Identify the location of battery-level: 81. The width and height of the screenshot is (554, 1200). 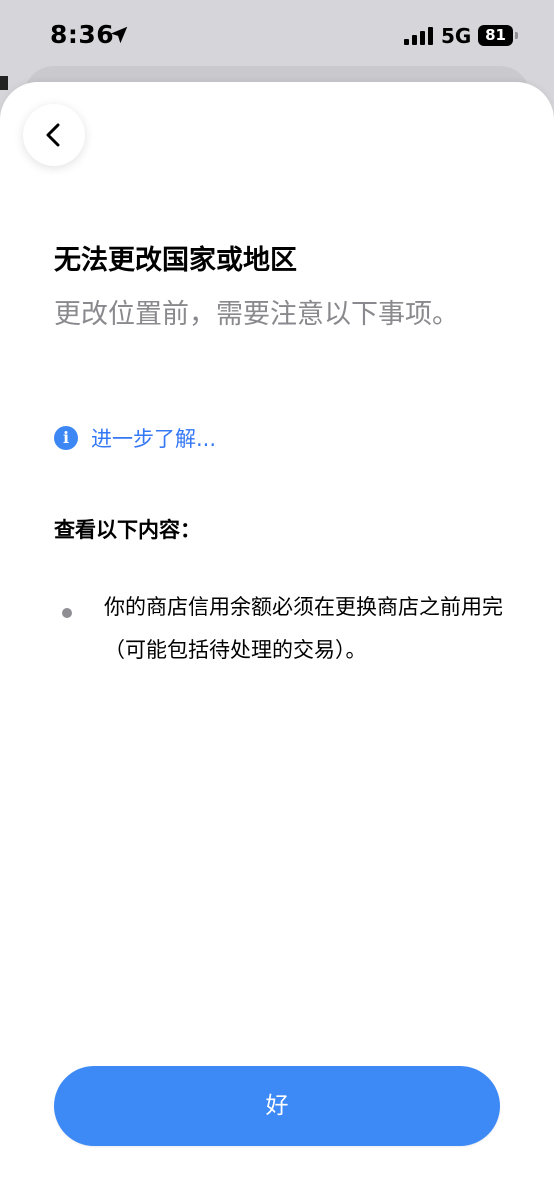
(495, 35).